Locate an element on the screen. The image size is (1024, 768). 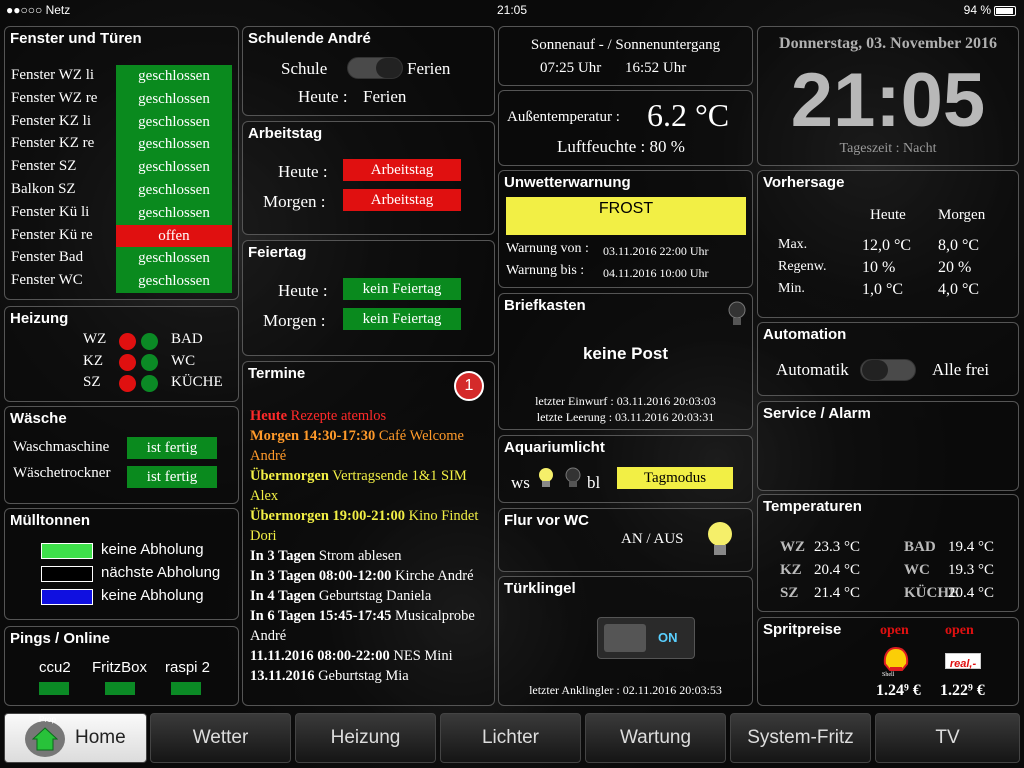
tile-title: Aquariumlicht is located at coordinates (554, 447).